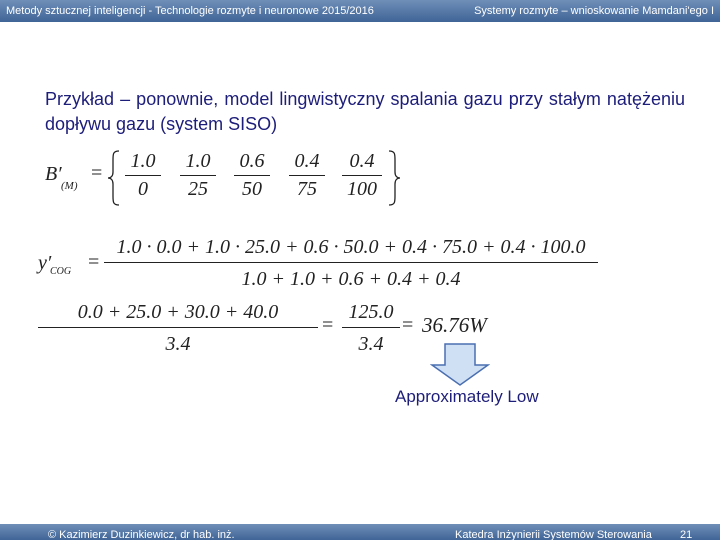 This screenshot has width=720, height=540. What do you see at coordinates (467, 396) in the screenshot?
I see `result-label: Approximately Low` at bounding box center [467, 396].